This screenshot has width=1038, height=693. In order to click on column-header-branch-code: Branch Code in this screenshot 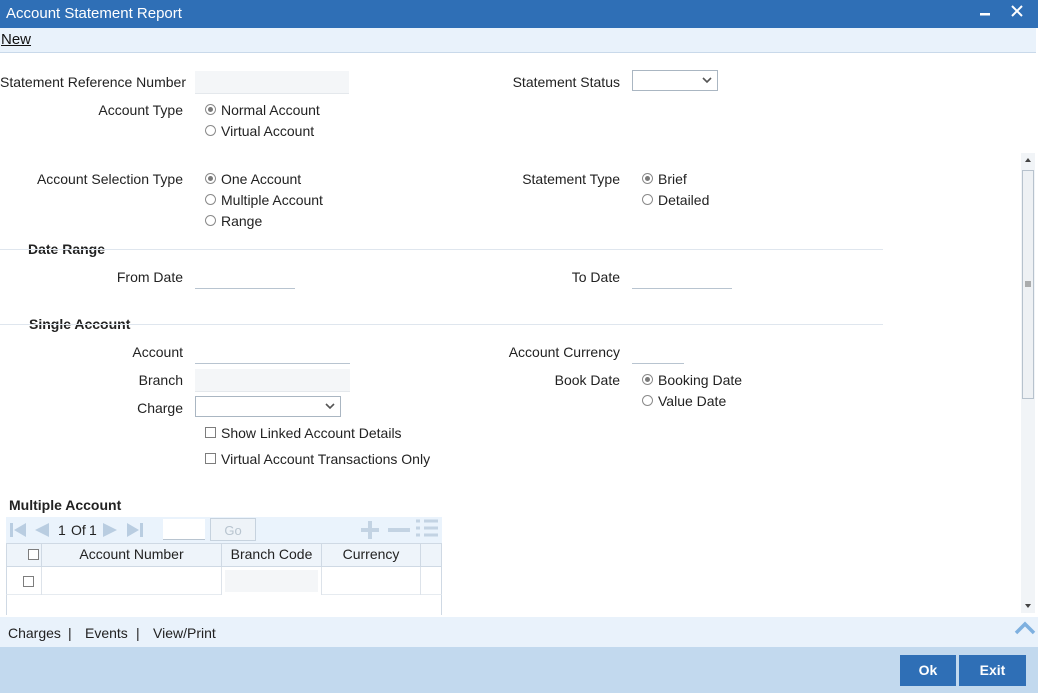, I will do `click(271, 555)`.